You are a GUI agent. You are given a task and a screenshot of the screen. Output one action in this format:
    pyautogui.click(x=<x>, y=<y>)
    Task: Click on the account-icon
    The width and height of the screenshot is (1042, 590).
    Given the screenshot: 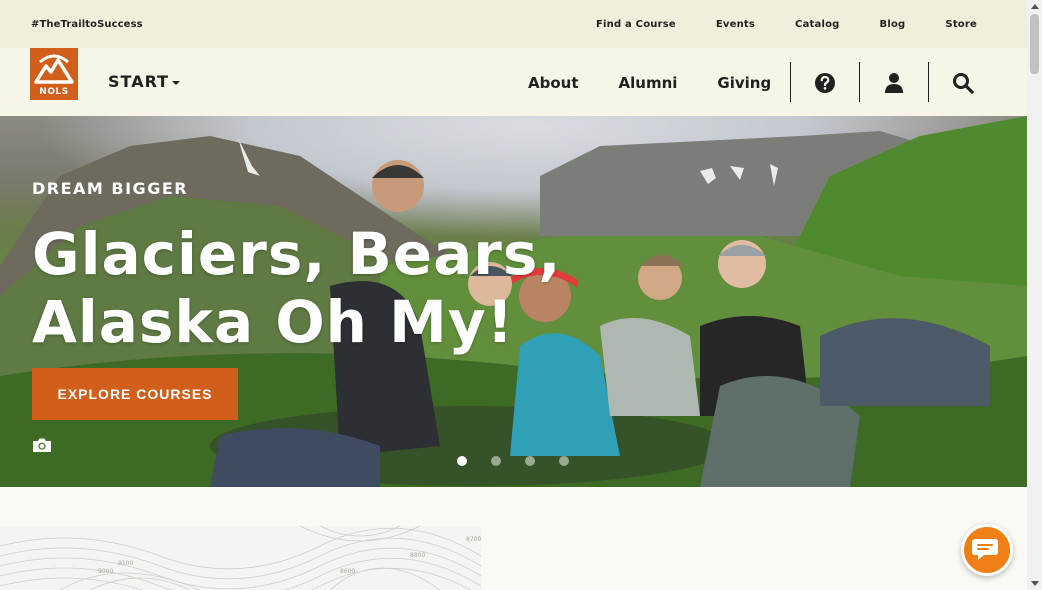 What is the action you would take?
    pyautogui.click(x=894, y=83)
    